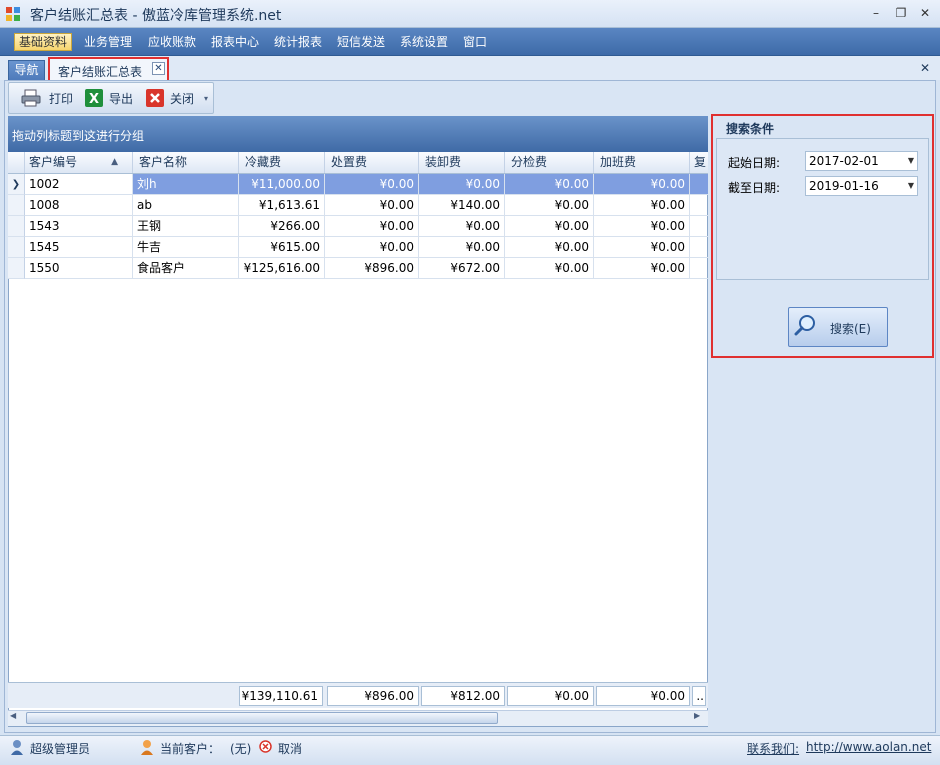 The height and width of the screenshot is (765, 940). I want to click on close-red-icon, so click(155, 98).